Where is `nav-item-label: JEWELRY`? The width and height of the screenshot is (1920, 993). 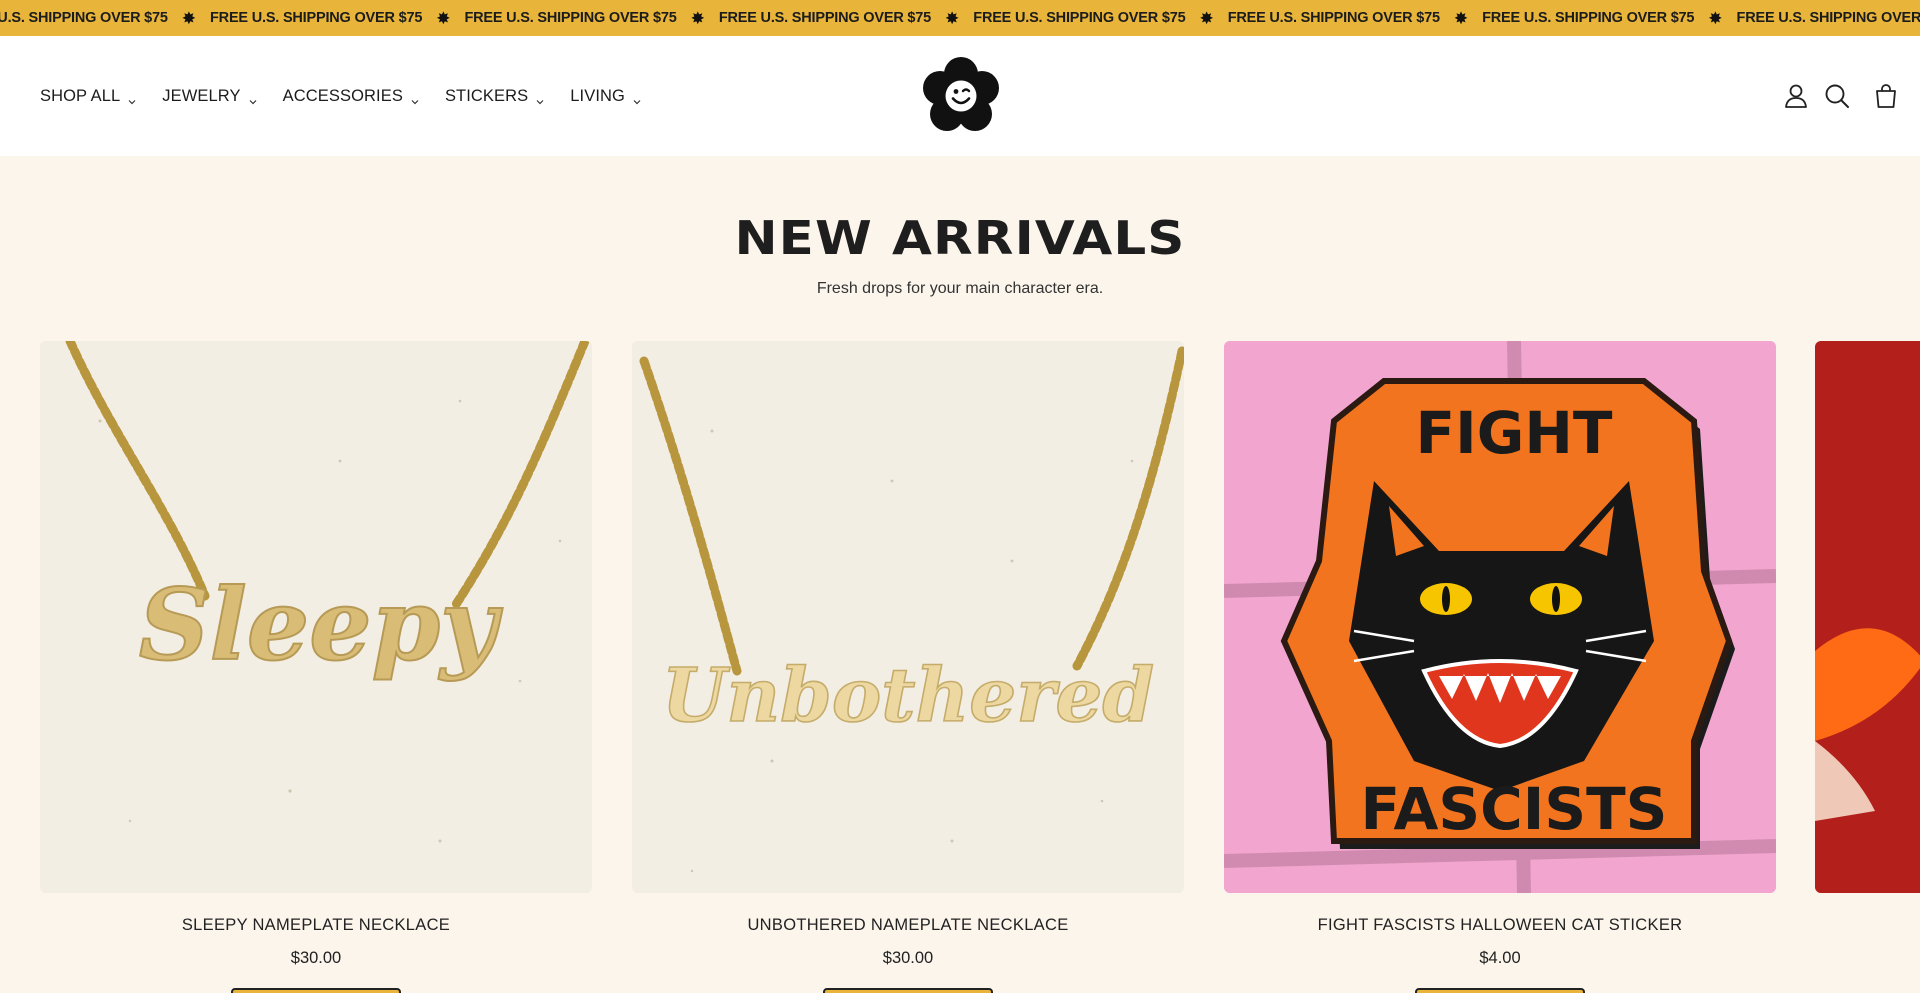 nav-item-label: JEWELRY is located at coordinates (201, 95).